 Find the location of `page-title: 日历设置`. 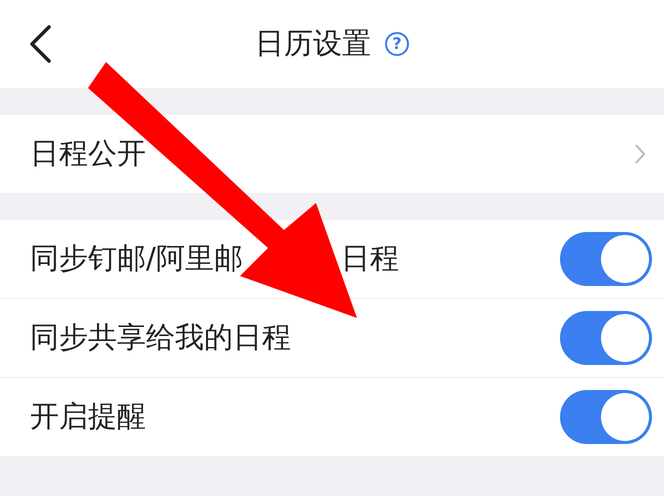

page-title: 日历设置 is located at coordinates (313, 43).